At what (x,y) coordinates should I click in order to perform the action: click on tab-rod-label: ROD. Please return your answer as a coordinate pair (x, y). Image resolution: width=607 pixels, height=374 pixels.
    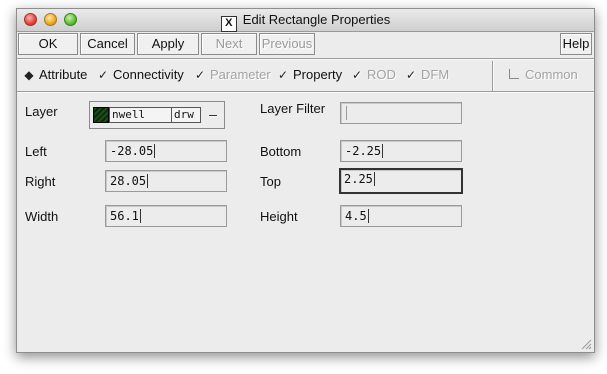
    Looking at the image, I should click on (381, 74).